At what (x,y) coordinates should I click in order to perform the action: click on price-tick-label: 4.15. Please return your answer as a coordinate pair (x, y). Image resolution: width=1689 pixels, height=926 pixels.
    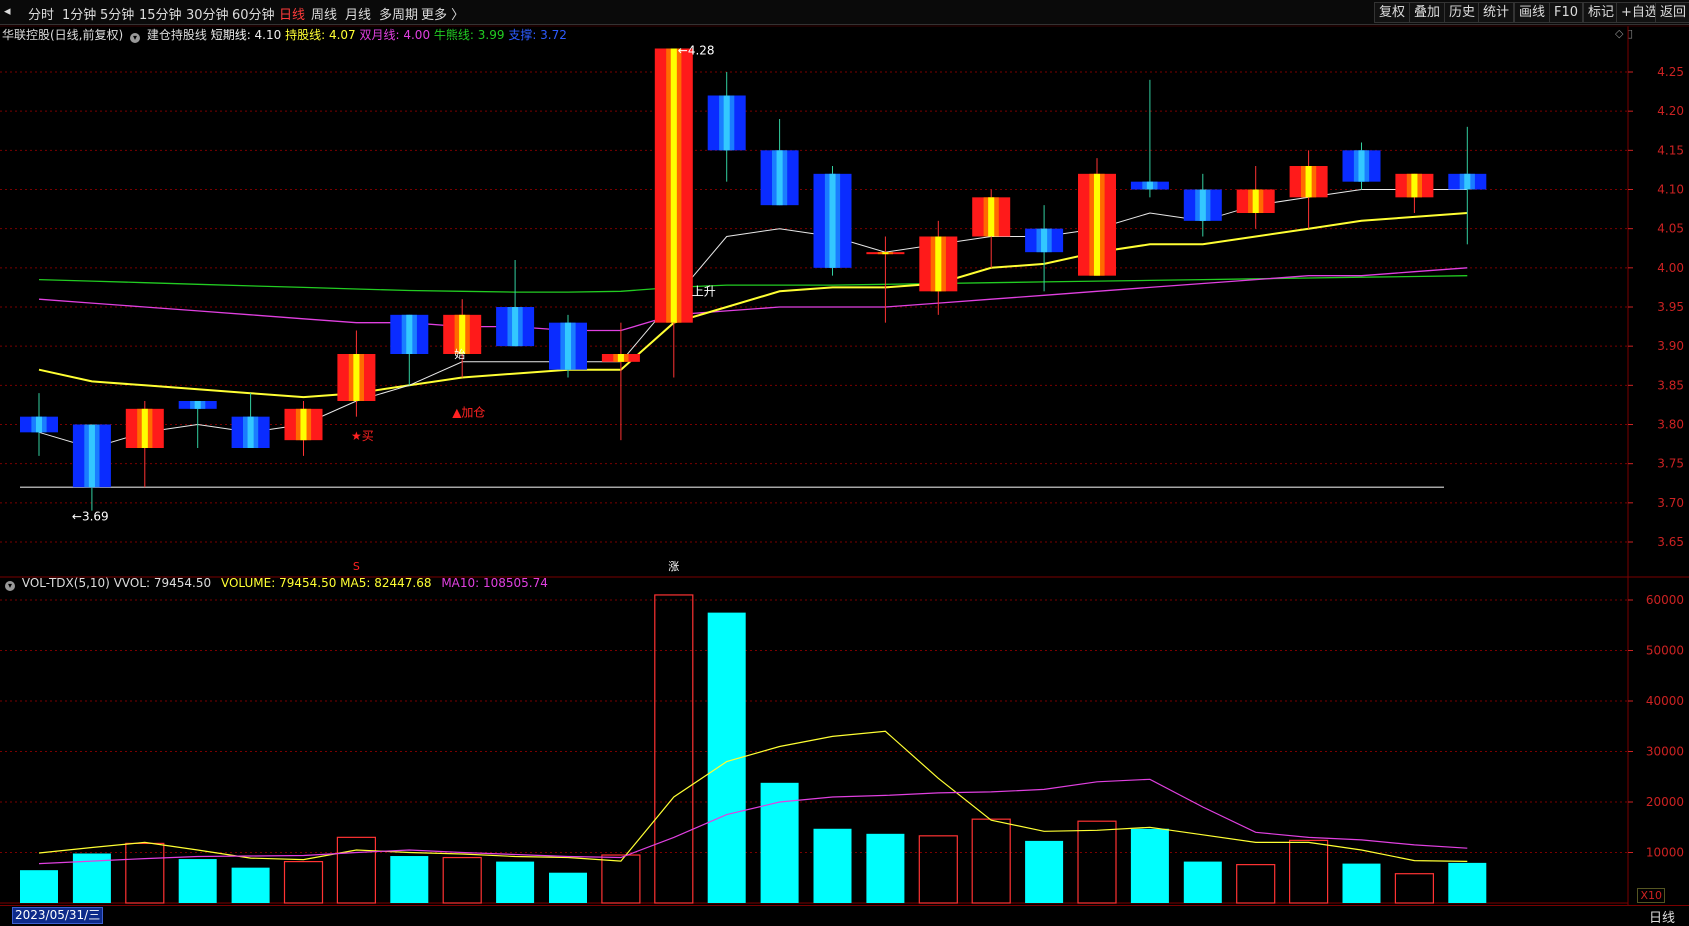
    Looking at the image, I should click on (1670, 150).